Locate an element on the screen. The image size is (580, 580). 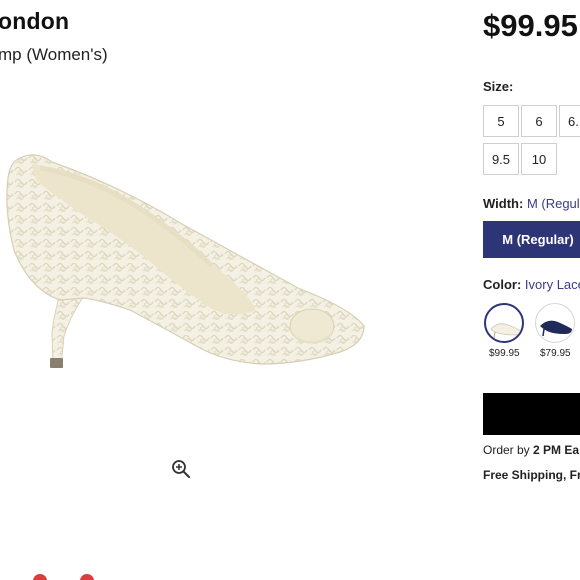
size-option-5: 5 is located at coordinates (501, 121).